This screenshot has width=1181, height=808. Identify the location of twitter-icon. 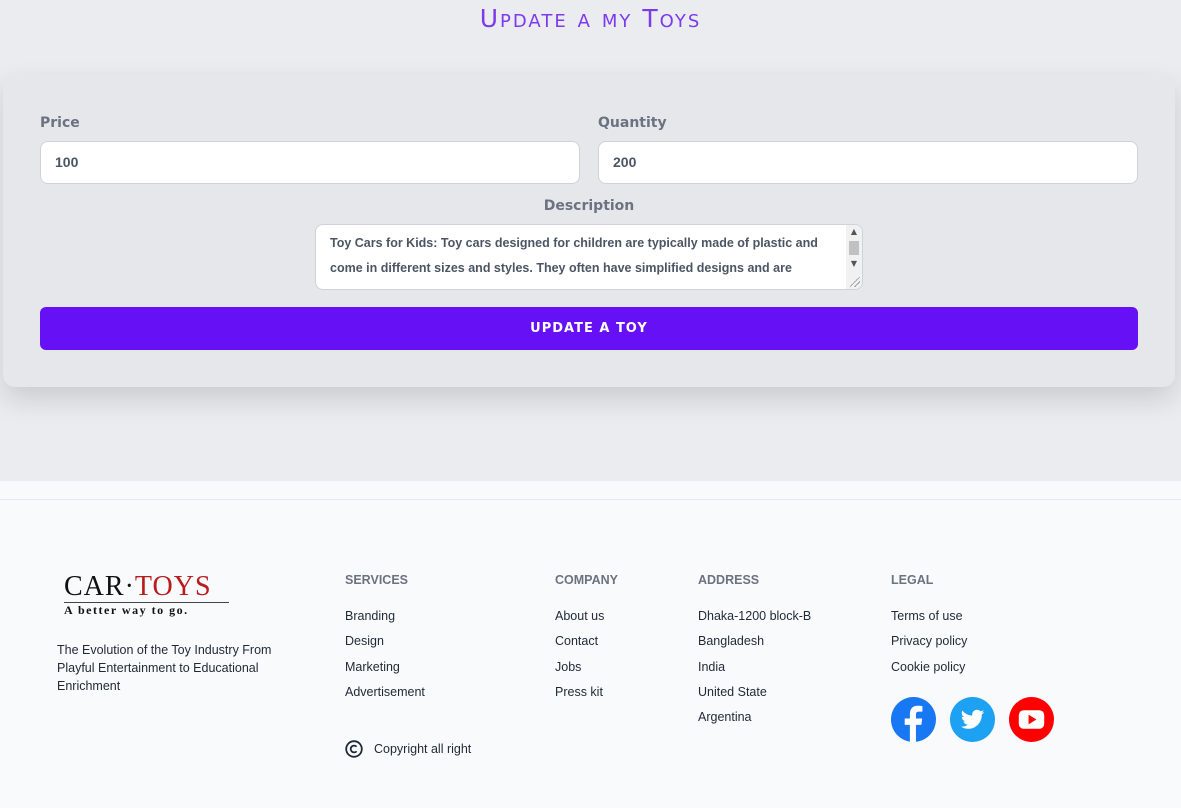
(972, 719).